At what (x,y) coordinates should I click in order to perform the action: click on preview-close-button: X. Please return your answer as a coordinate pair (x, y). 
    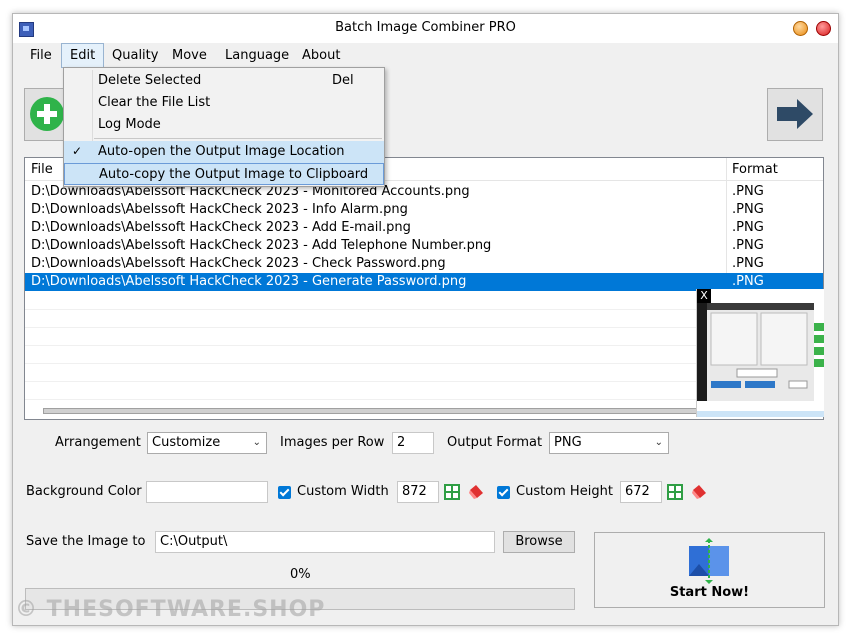
    Looking at the image, I should click on (704, 296).